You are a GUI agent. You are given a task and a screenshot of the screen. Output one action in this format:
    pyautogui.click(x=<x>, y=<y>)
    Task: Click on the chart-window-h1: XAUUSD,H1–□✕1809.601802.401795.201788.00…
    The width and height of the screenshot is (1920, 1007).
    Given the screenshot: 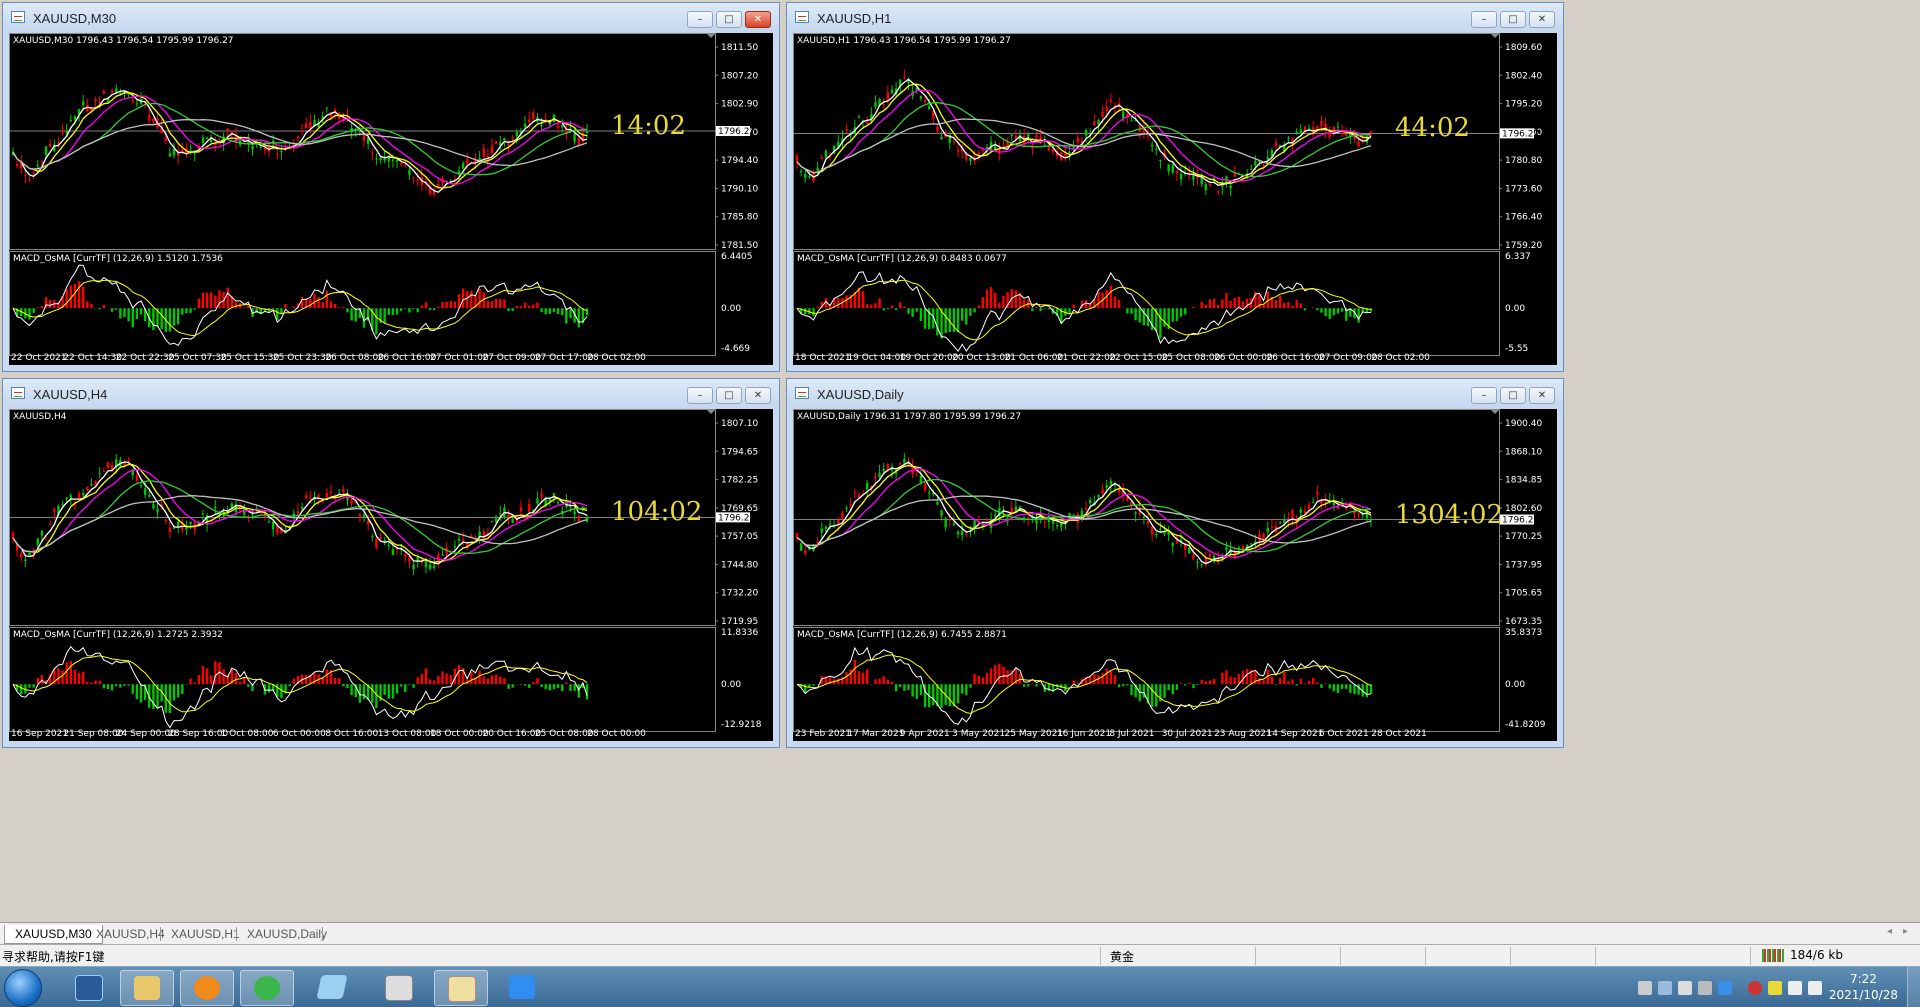 What is the action you would take?
    pyautogui.click(x=1175, y=187)
    